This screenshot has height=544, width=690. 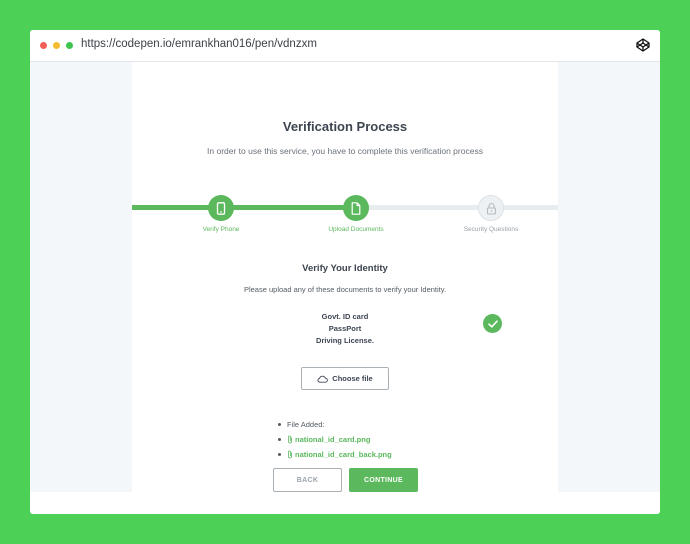 I want to click on choose-file-label: Choose file, so click(x=352, y=378).